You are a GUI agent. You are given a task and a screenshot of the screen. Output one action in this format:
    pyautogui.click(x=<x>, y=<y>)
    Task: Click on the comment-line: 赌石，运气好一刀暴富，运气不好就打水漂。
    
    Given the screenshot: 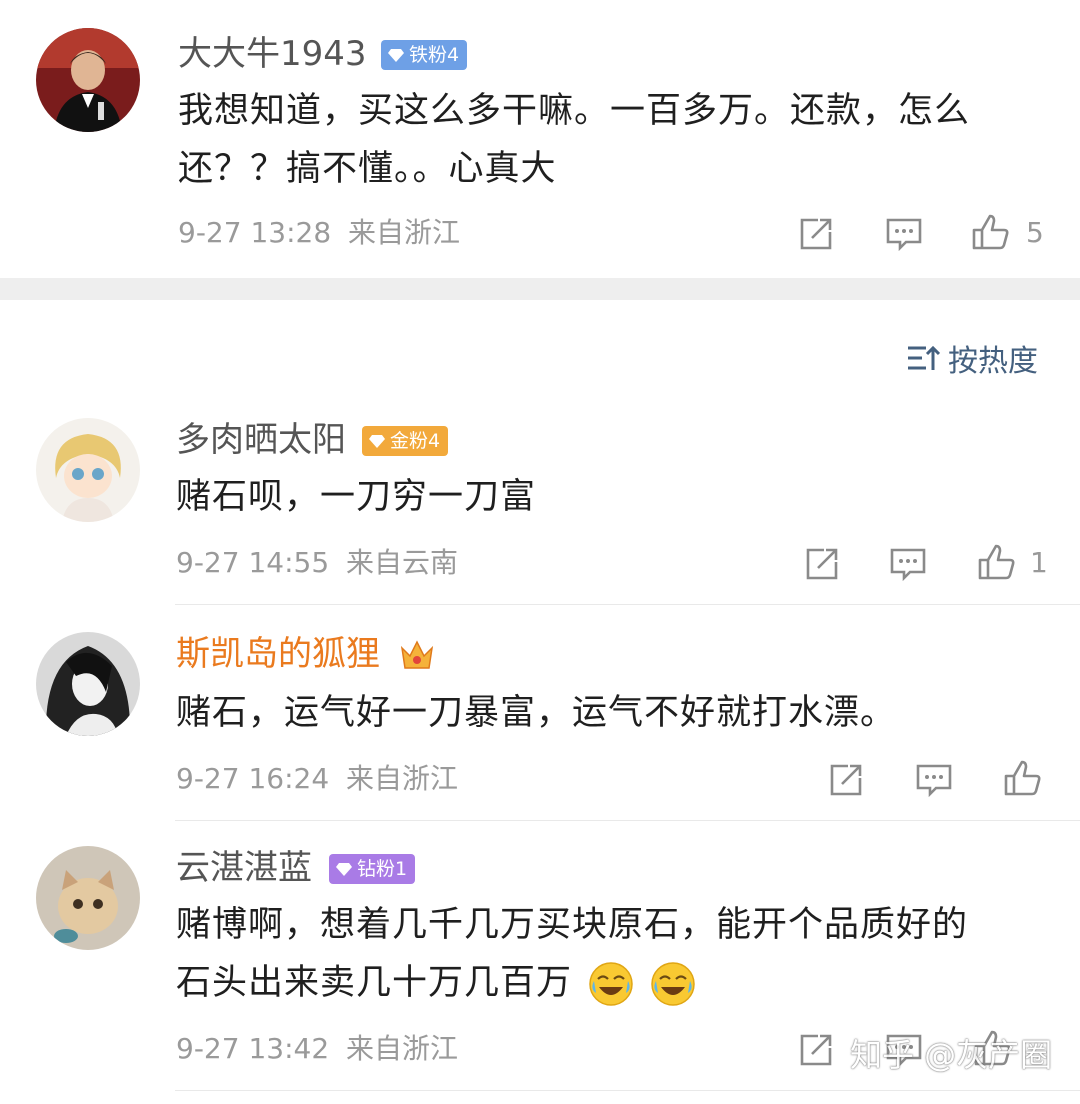 What is the action you would take?
    pyautogui.click(x=536, y=713)
    